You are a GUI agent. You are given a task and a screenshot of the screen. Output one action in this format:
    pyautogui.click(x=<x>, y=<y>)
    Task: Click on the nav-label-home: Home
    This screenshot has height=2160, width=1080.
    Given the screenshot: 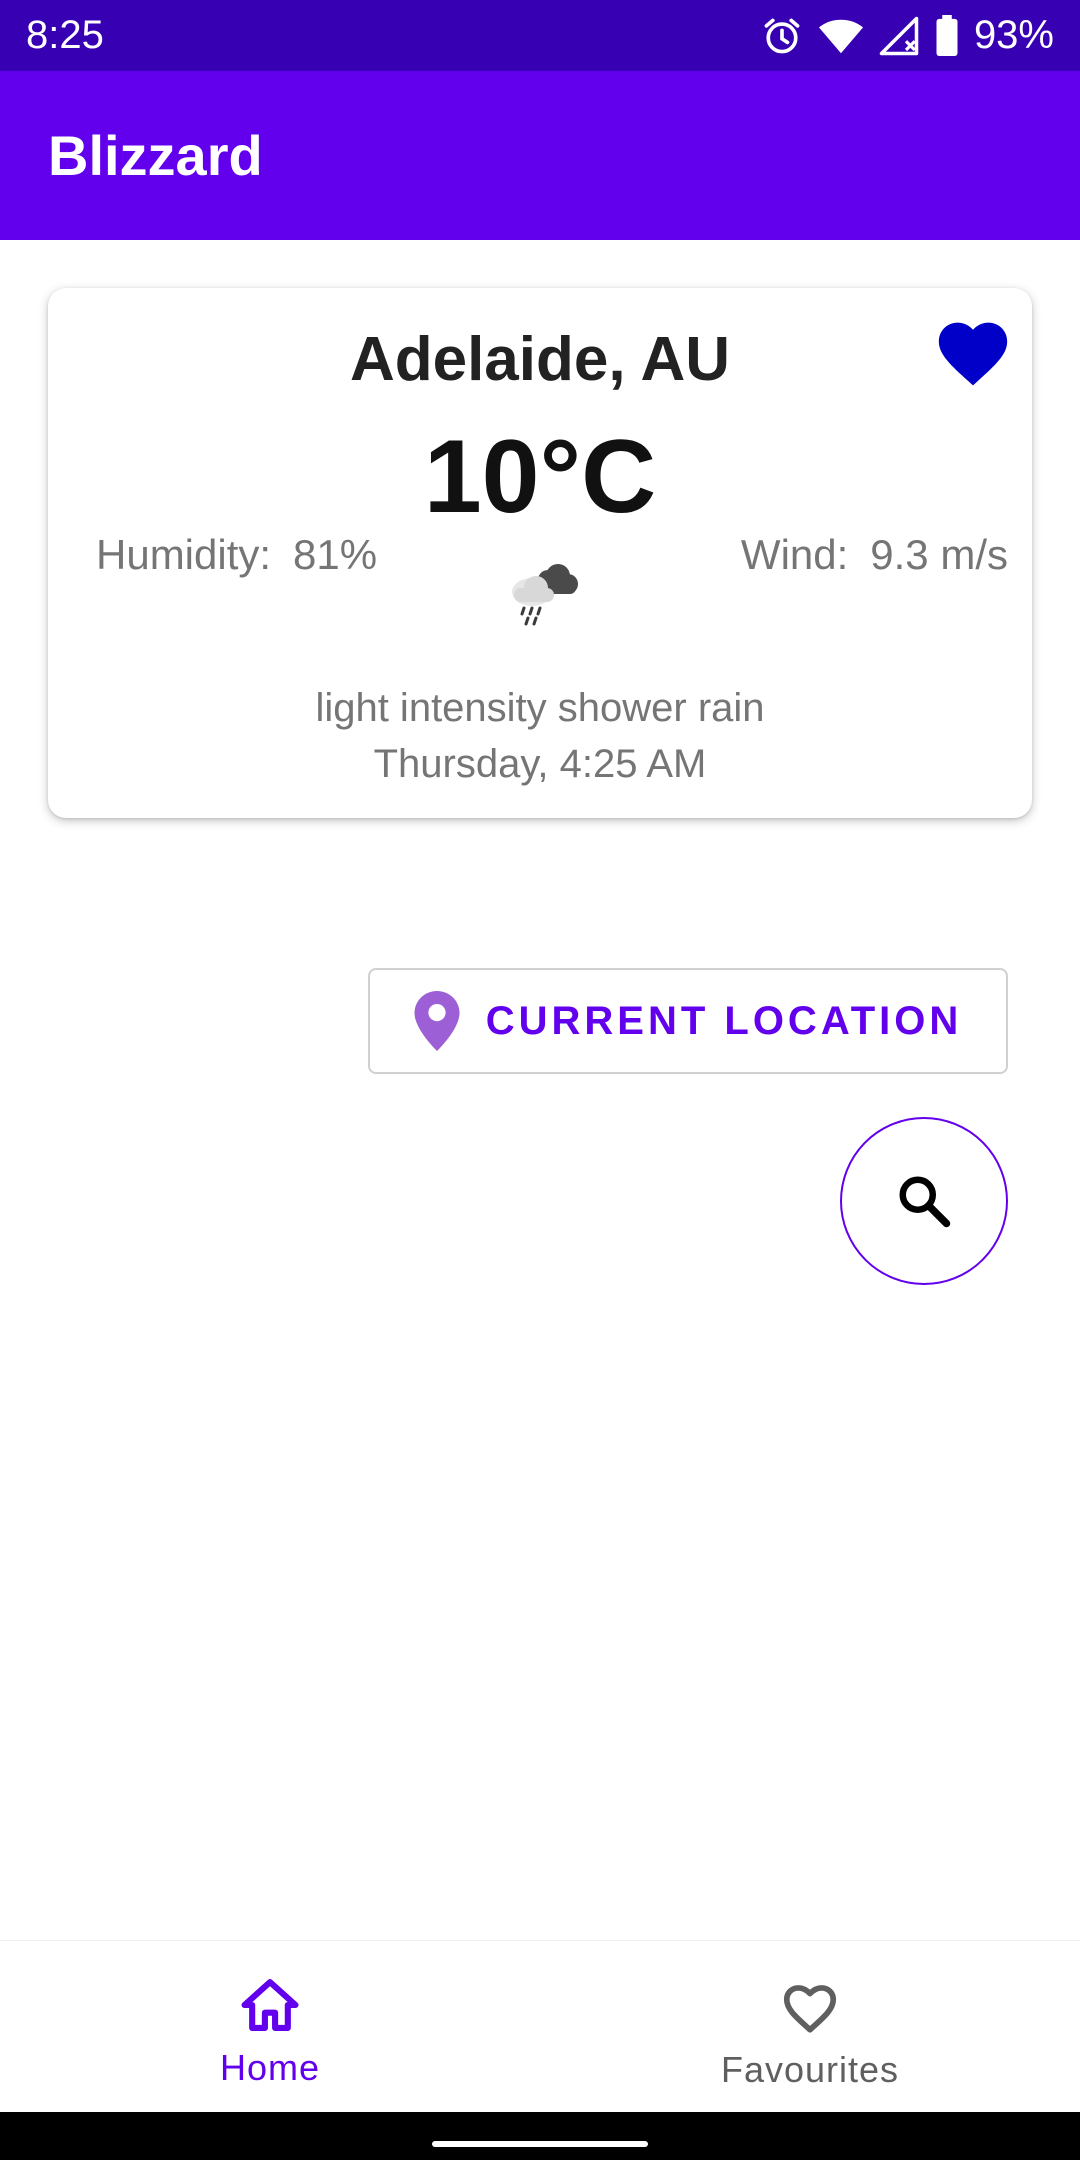 What is the action you would take?
    pyautogui.click(x=270, y=2067)
    